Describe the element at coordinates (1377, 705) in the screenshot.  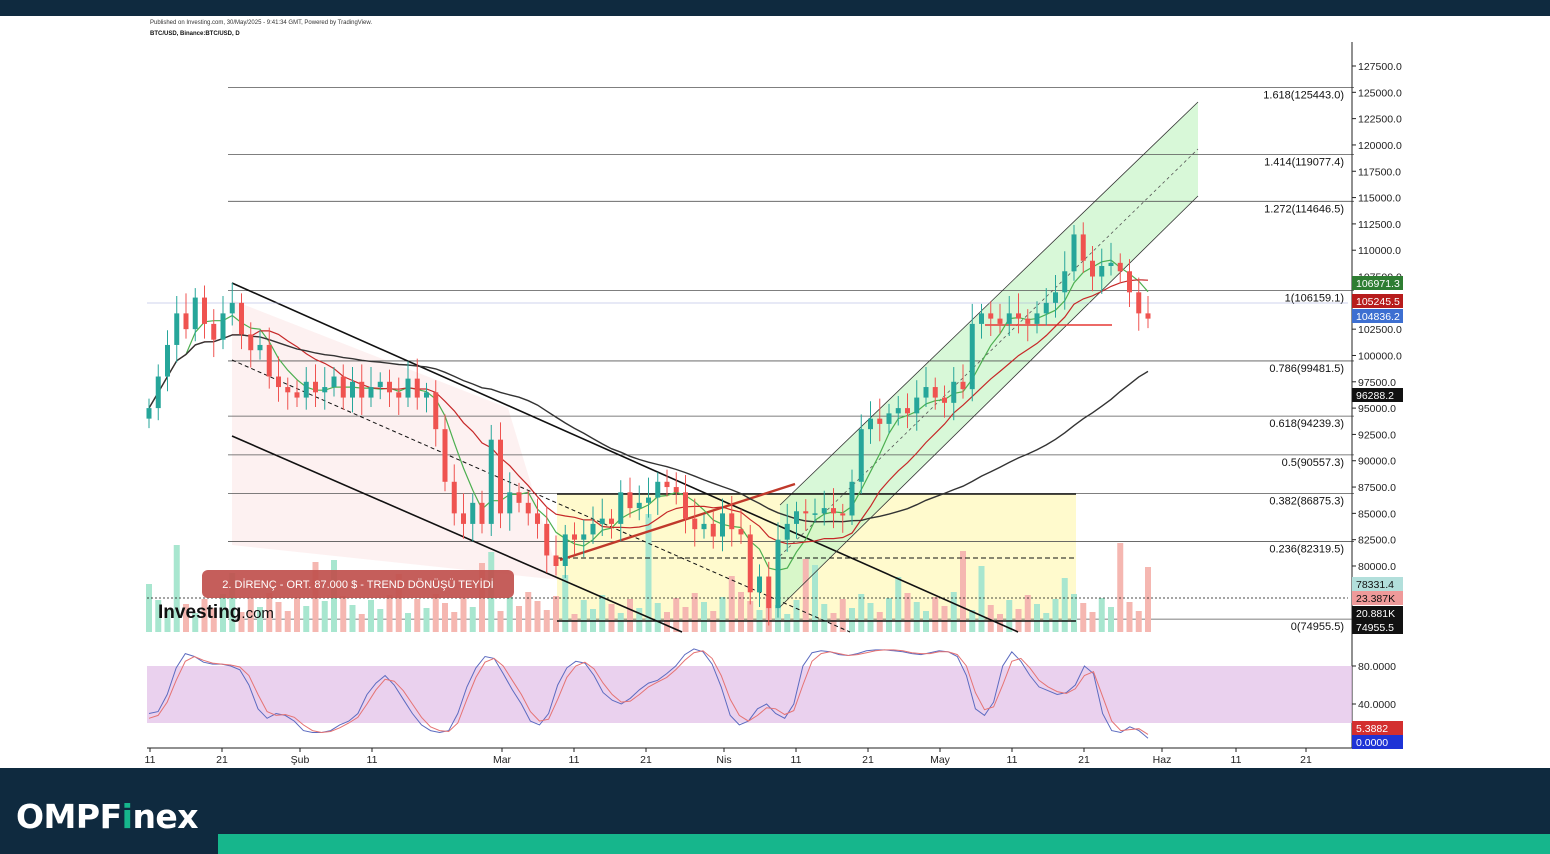
I see `osc-label: 40.0000` at that location.